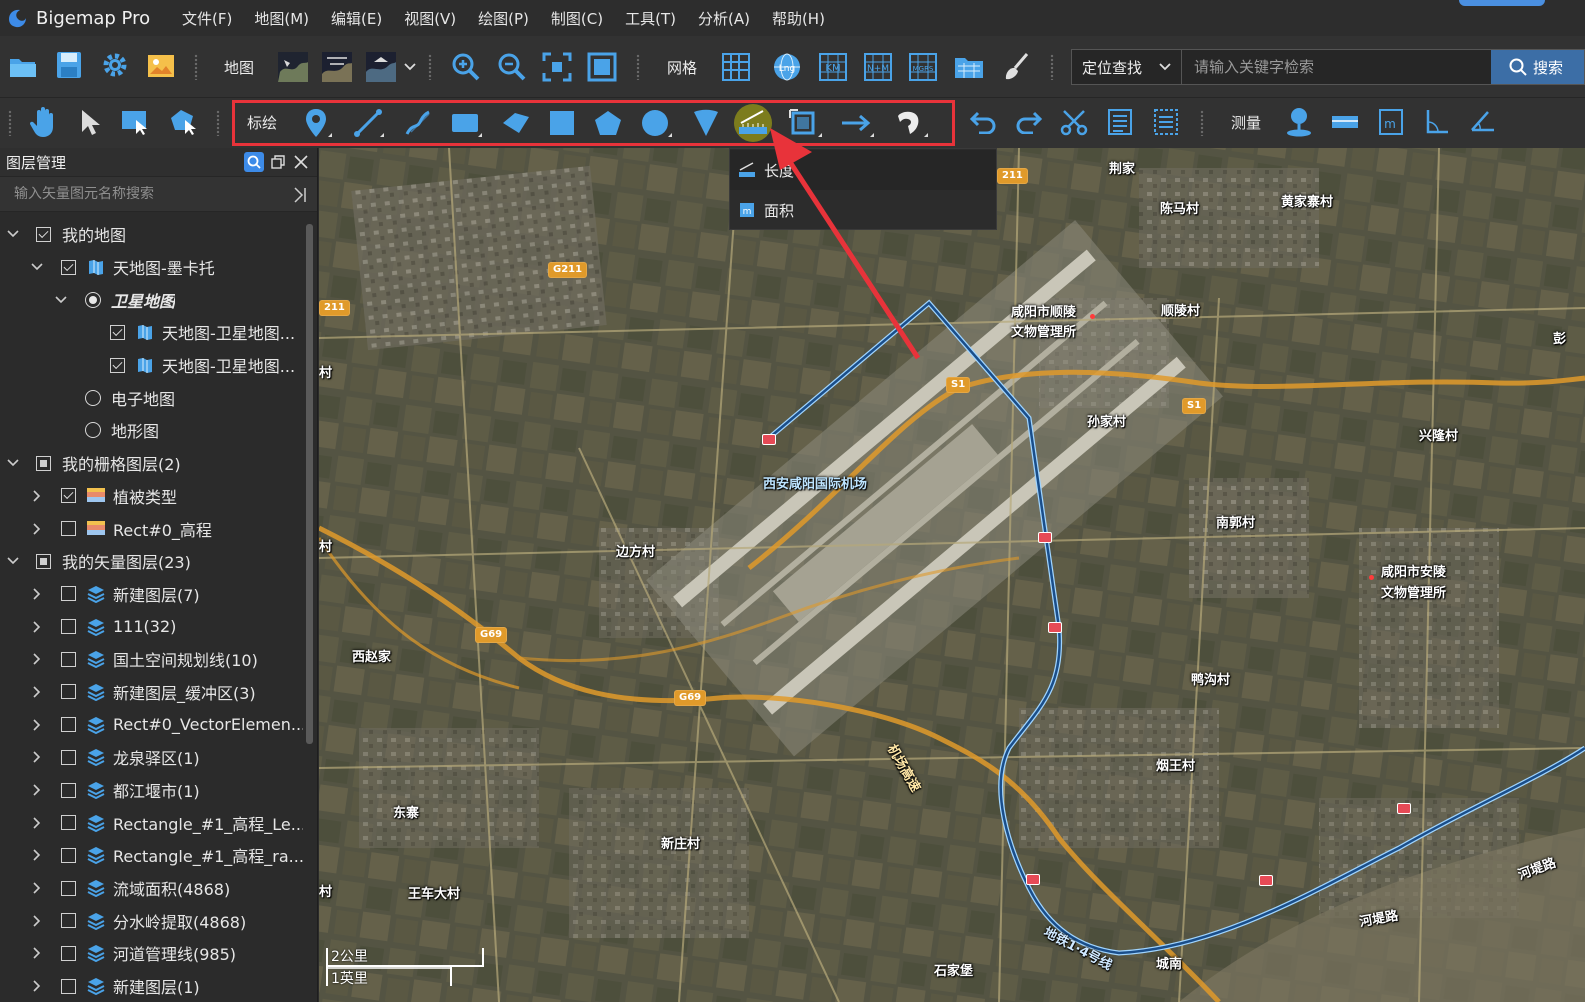  What do you see at coordinates (158, 594) in the screenshot?
I see `layer-tree-row: 新建图层(7)` at bounding box center [158, 594].